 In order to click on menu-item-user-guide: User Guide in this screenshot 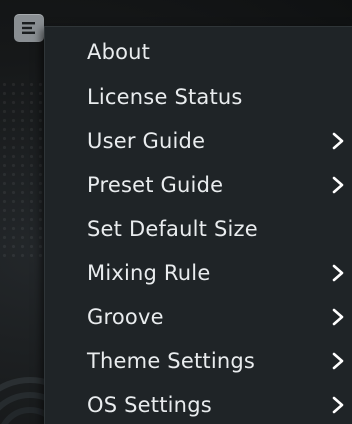, I will do `click(198, 141)`.